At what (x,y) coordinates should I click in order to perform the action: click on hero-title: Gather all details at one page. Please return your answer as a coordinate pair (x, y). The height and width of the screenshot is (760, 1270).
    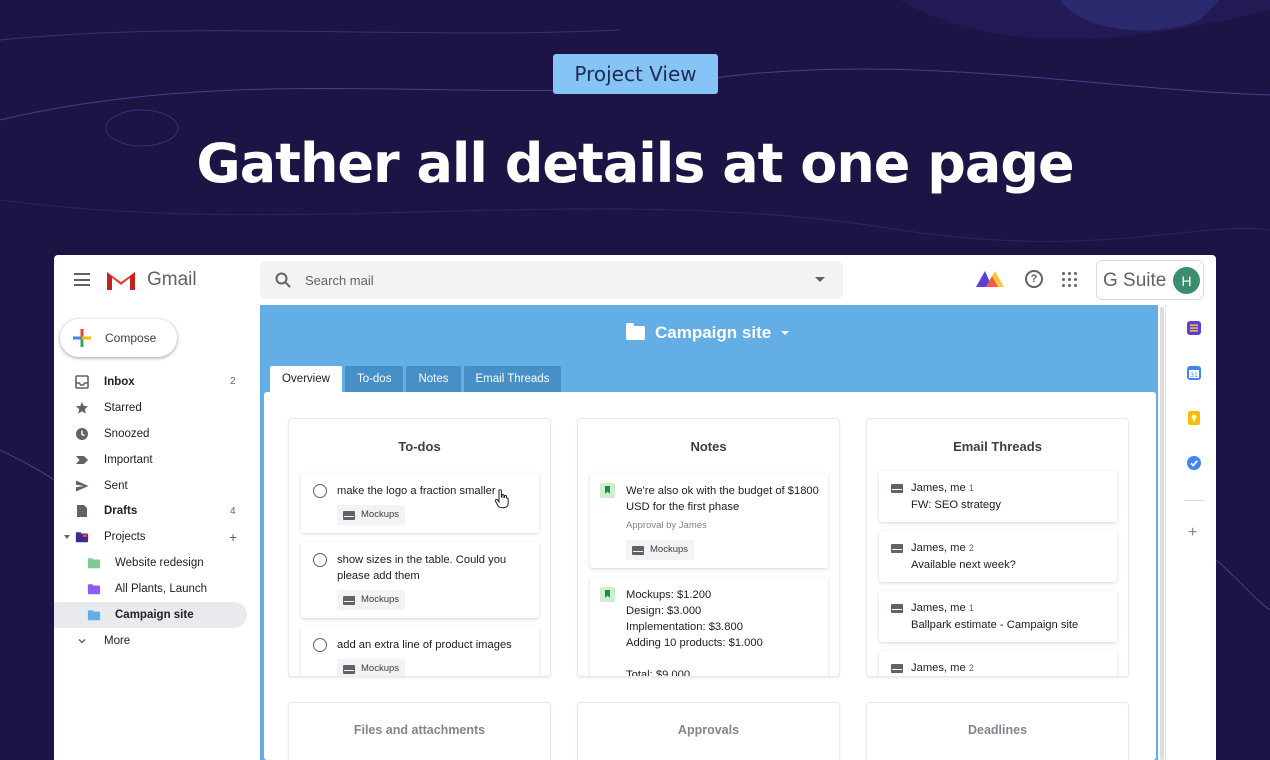
    Looking at the image, I should click on (635, 163).